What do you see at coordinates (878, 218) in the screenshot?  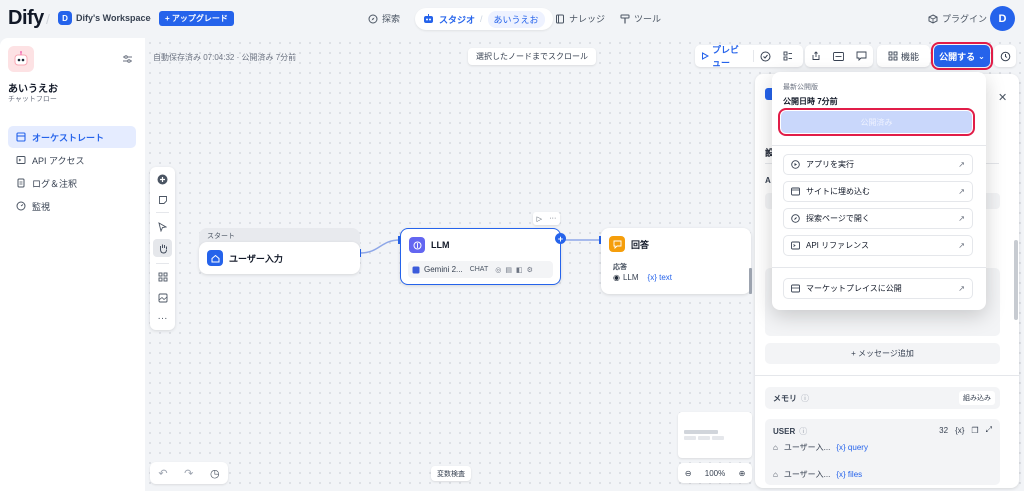 I see `open-explore-item: 探索ページで開く ↗` at bounding box center [878, 218].